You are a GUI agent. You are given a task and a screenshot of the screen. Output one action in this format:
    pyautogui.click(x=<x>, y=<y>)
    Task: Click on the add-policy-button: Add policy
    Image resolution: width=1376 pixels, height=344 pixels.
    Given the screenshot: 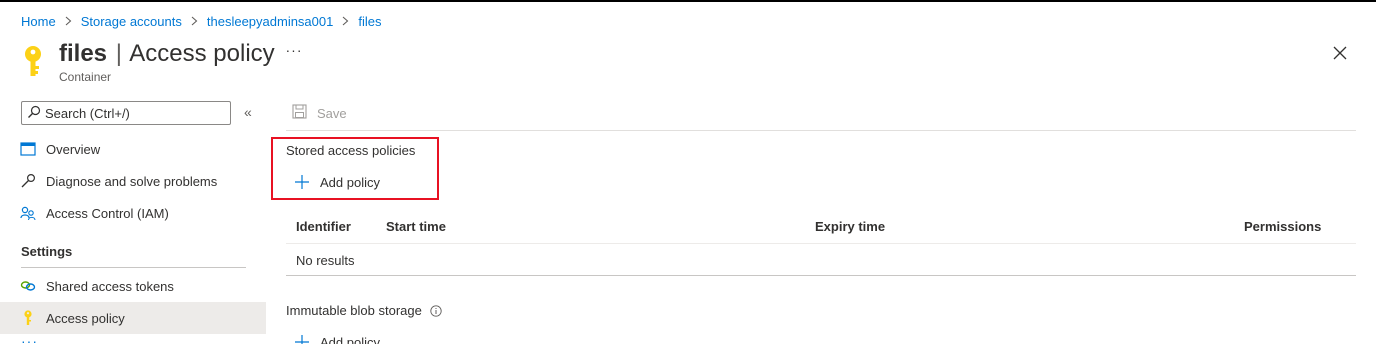 What is the action you would take?
    pyautogui.click(x=337, y=182)
    